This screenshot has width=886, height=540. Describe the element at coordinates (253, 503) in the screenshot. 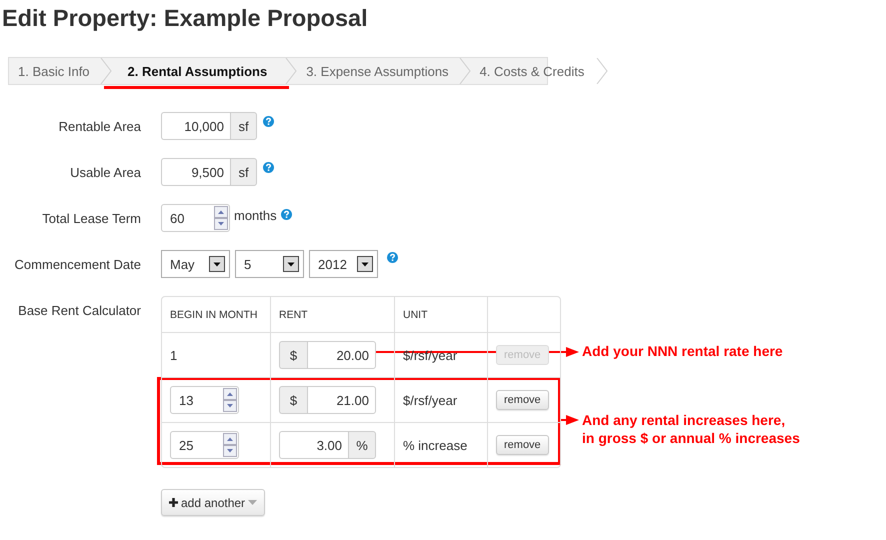

I see `caret-icon` at that location.